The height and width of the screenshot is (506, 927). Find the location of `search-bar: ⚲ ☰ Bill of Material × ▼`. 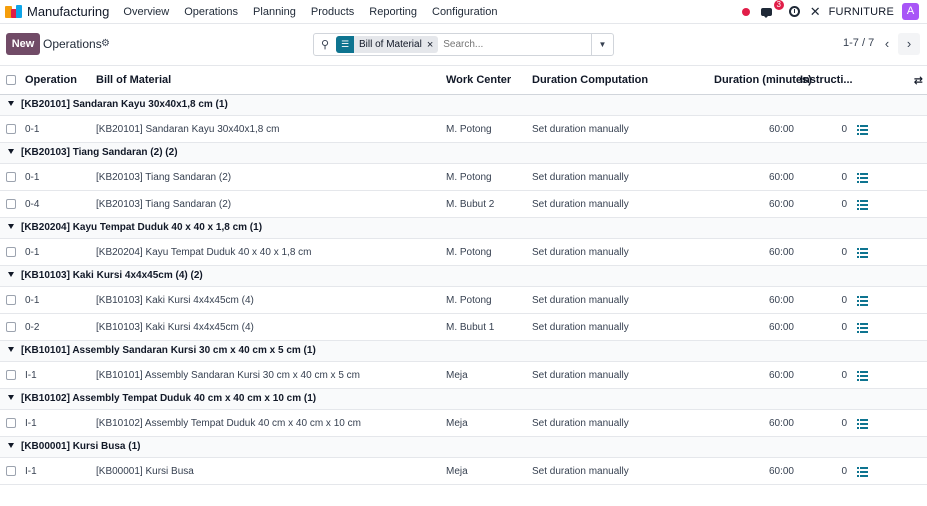

search-bar: ⚲ ☰ Bill of Material × ▼ is located at coordinates (463, 44).